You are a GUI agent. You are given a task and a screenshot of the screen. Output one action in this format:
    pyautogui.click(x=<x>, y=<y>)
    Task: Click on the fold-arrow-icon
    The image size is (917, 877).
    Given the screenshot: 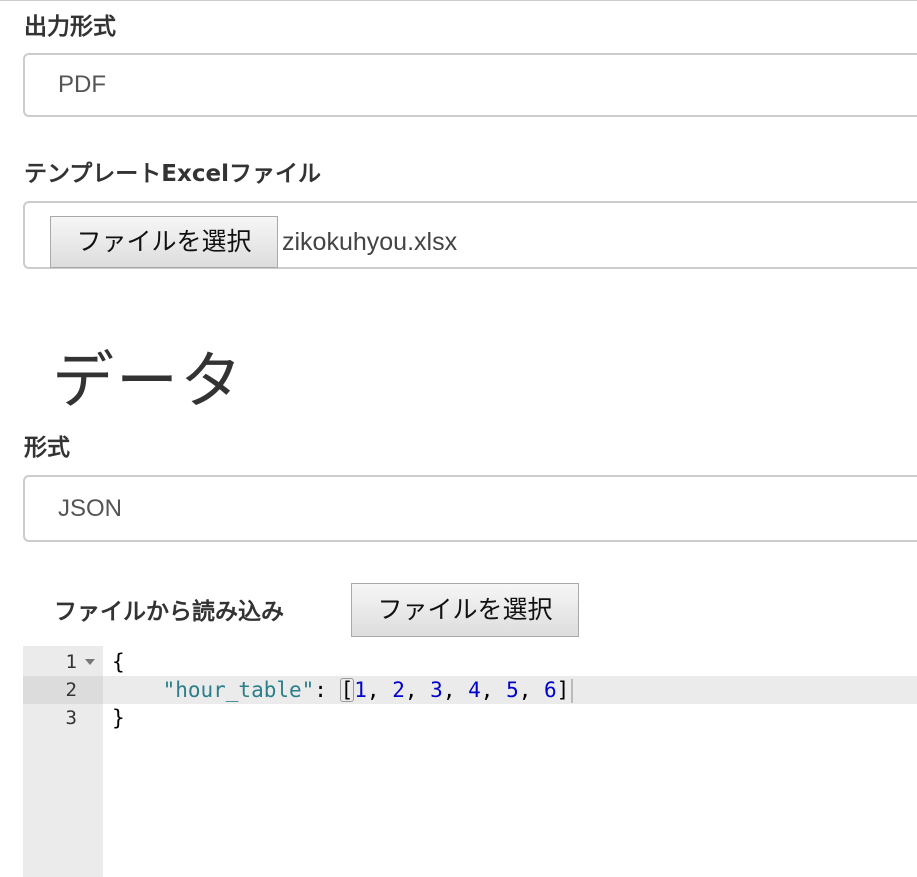 What is the action you would take?
    pyautogui.click(x=90, y=662)
    